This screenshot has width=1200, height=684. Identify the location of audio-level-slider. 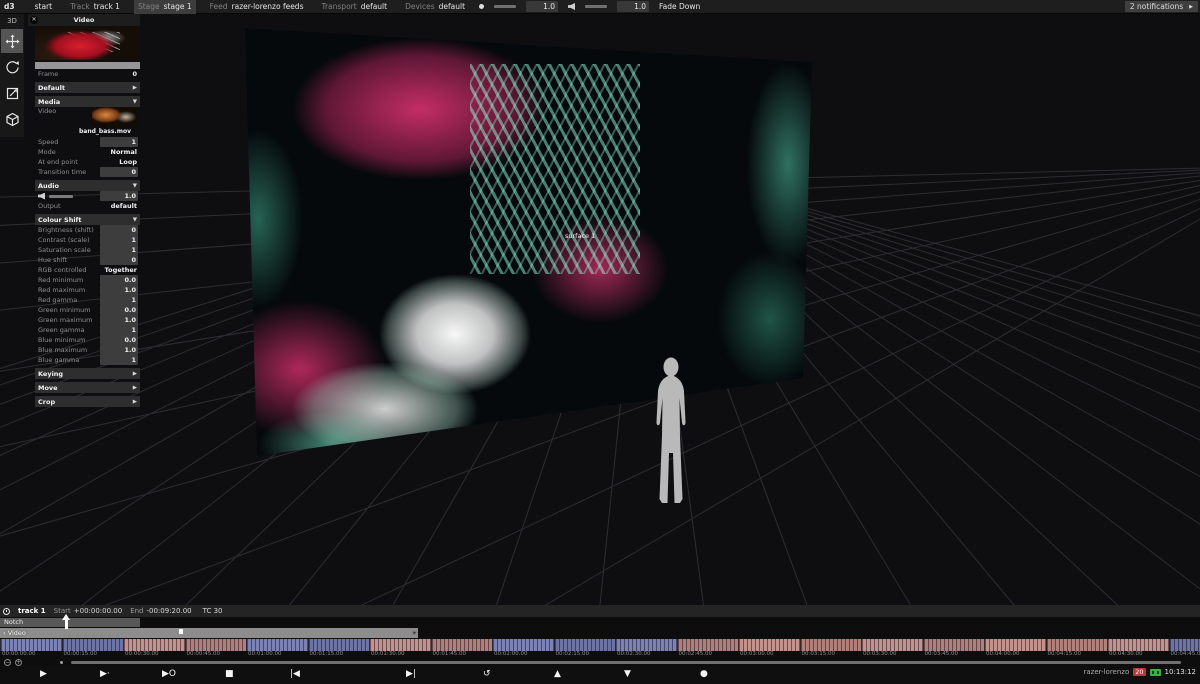
(61, 196).